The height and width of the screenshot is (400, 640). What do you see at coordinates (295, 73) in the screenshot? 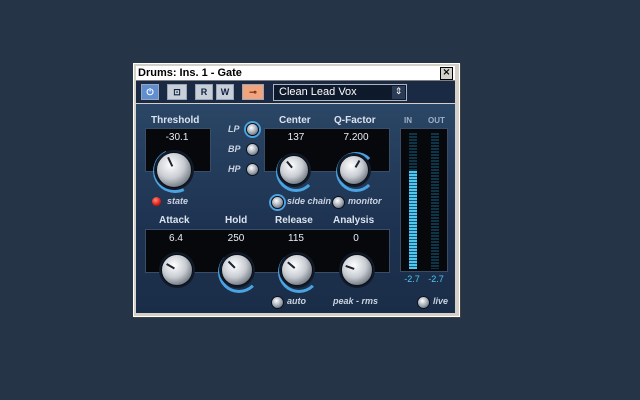
I see `title-bar: Drums: Ins. 1 - Gate ×` at bounding box center [295, 73].